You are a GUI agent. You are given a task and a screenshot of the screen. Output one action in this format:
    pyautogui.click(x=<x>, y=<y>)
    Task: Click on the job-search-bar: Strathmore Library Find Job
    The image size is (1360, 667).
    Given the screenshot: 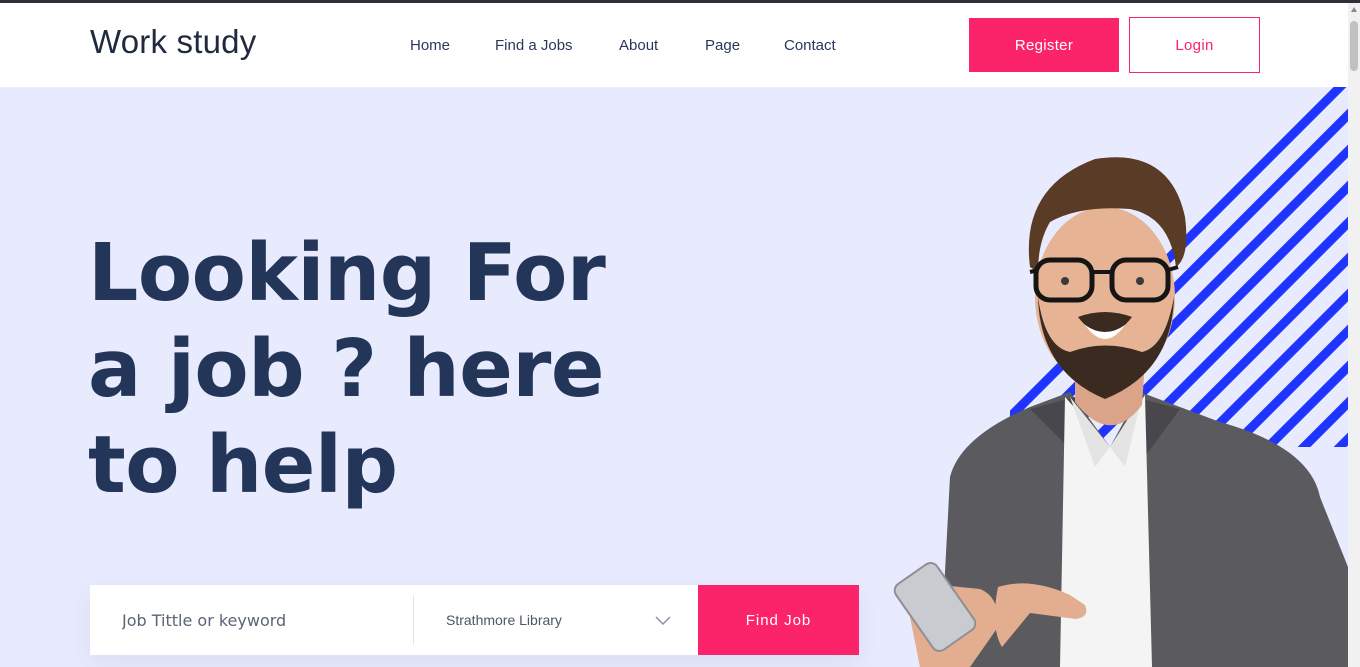 What is the action you would take?
    pyautogui.click(x=474, y=620)
    